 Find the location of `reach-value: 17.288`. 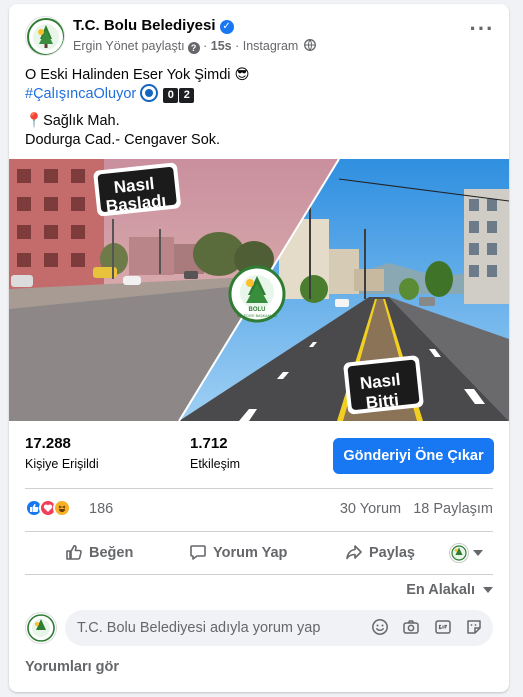

reach-value: 17.288 is located at coordinates (48, 443).